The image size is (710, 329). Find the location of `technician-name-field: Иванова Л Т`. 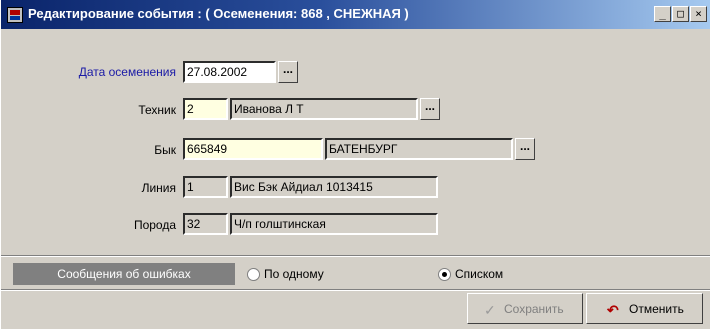

technician-name-field: Иванова Л Т is located at coordinates (324, 109).